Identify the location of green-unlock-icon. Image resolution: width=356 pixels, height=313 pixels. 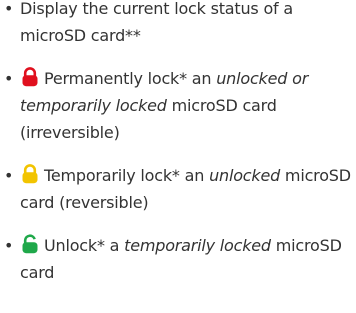
(30, 244).